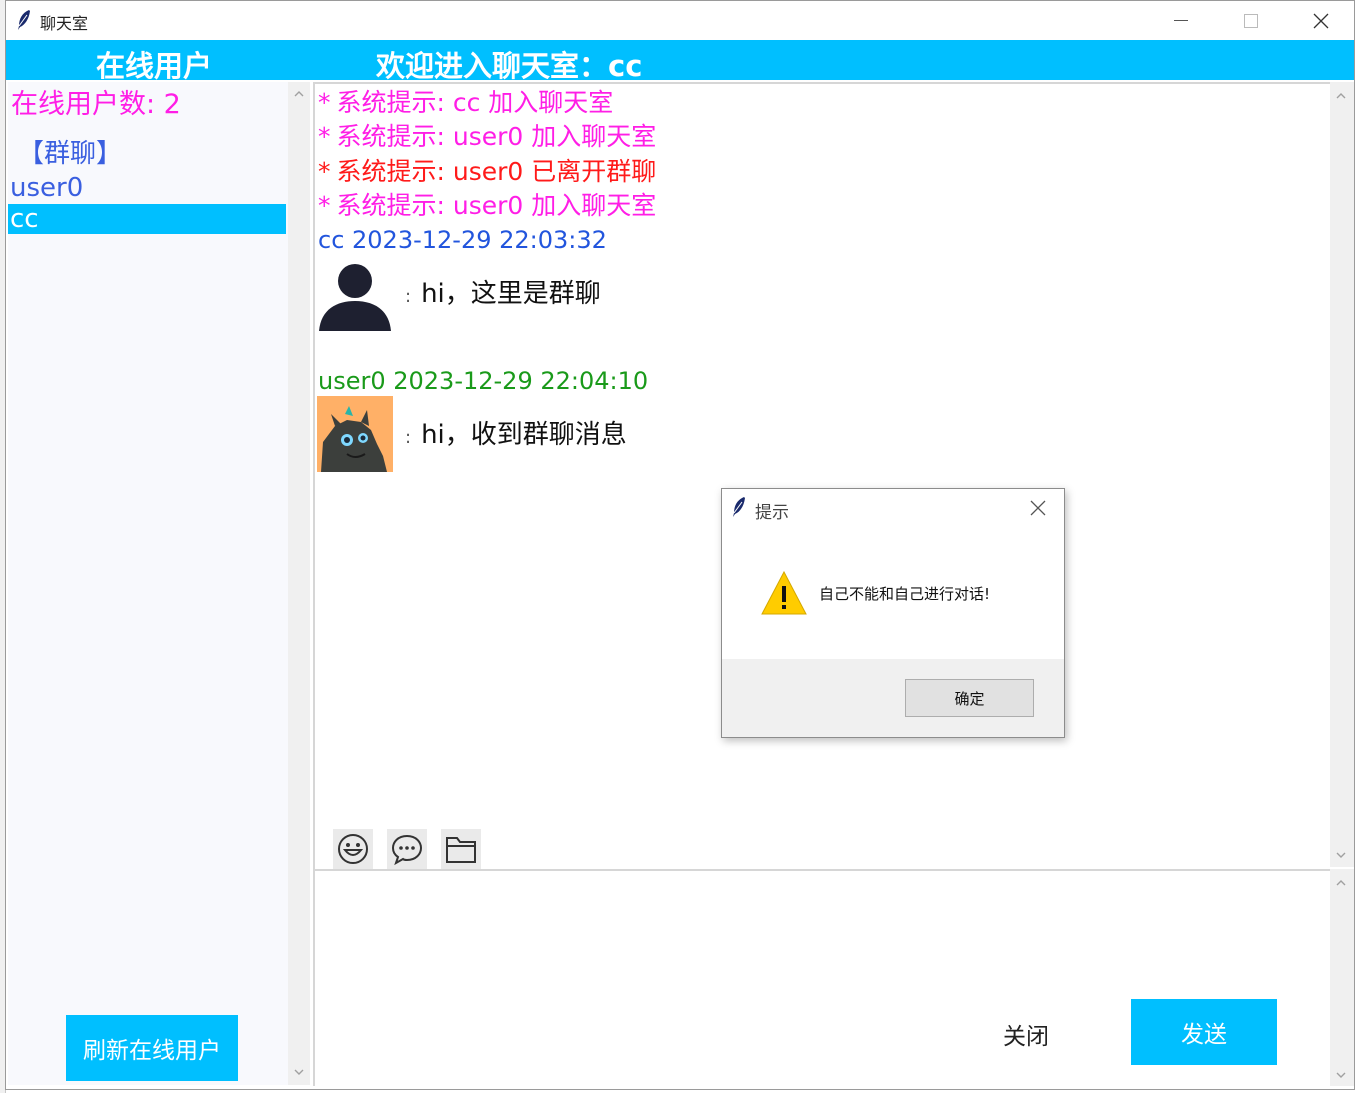  I want to click on emoji-icon, so click(353, 849).